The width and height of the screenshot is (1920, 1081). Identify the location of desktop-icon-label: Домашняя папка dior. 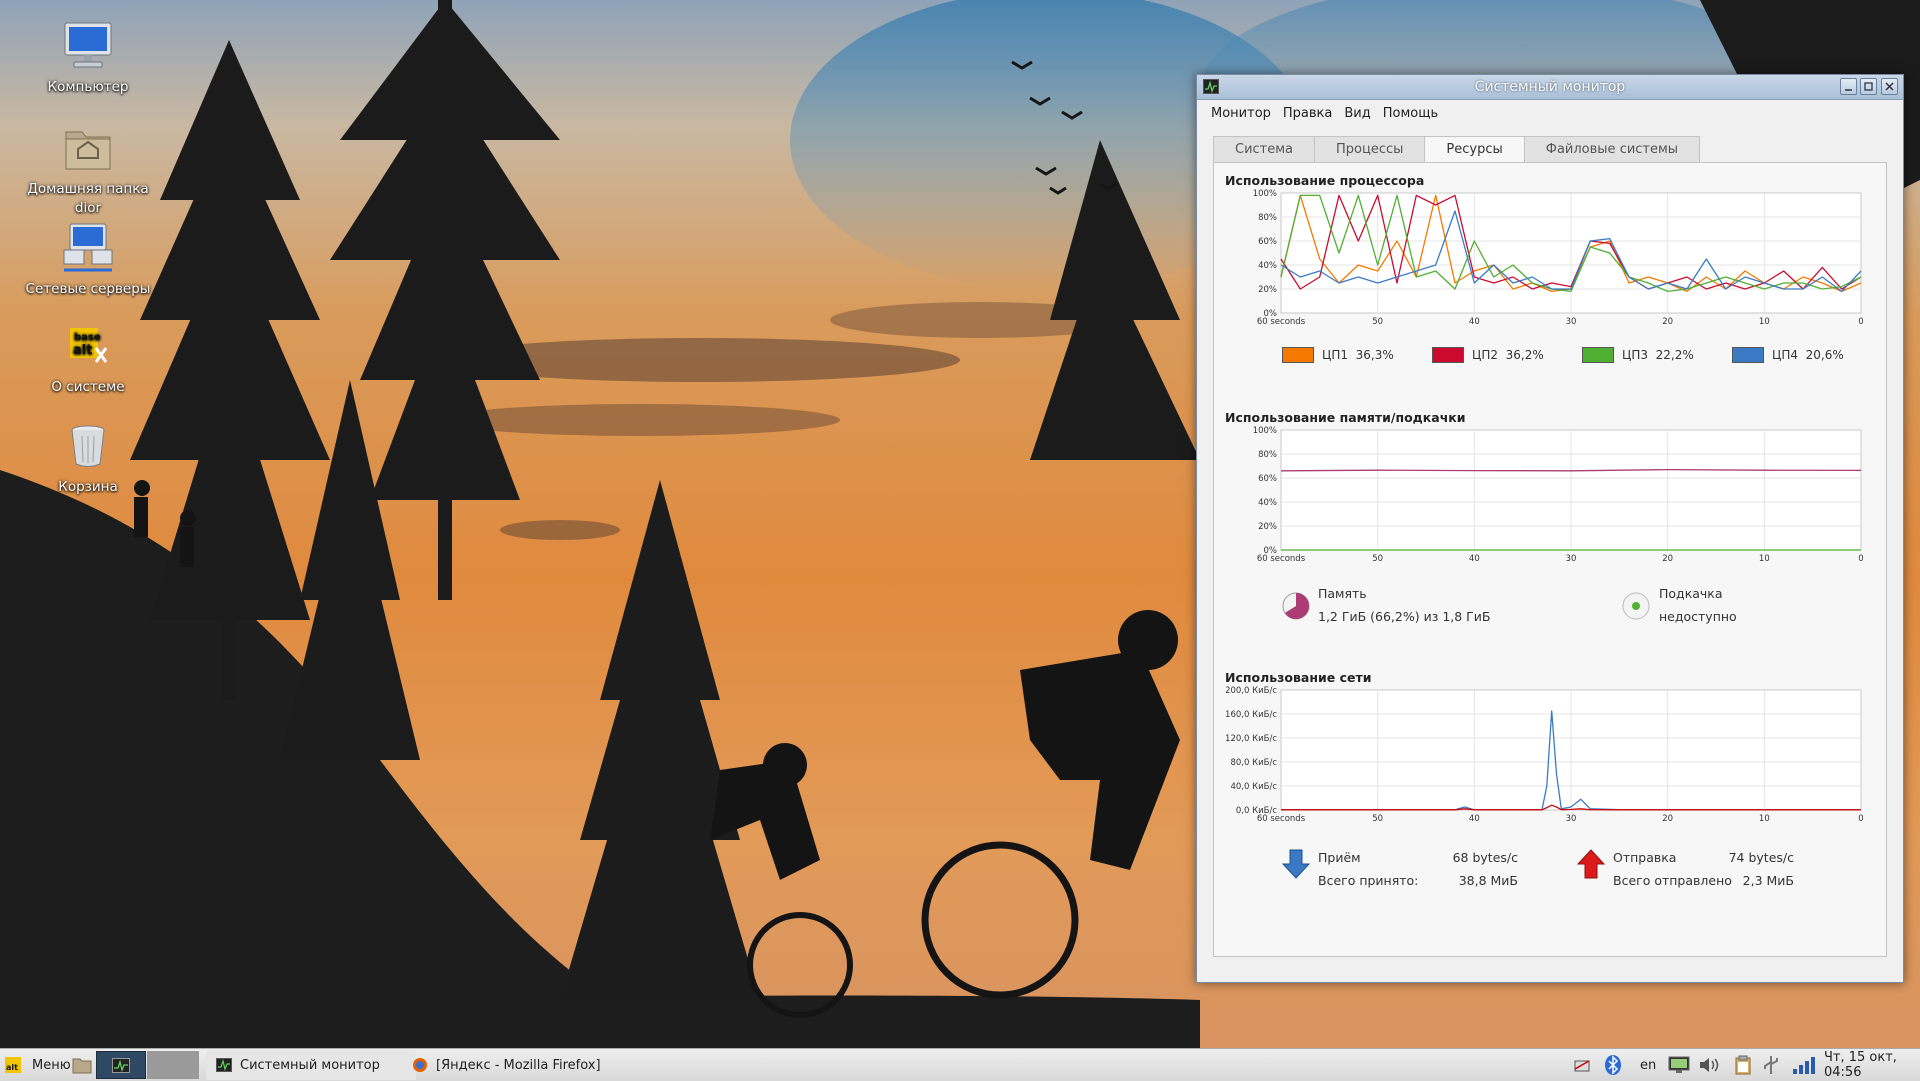
(88, 198).